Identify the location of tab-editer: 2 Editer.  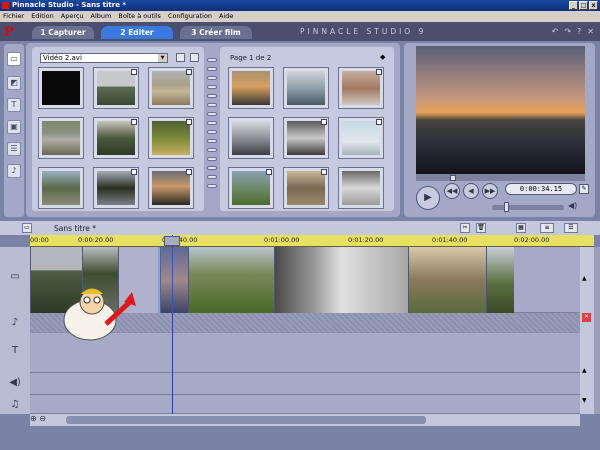
(137, 32).